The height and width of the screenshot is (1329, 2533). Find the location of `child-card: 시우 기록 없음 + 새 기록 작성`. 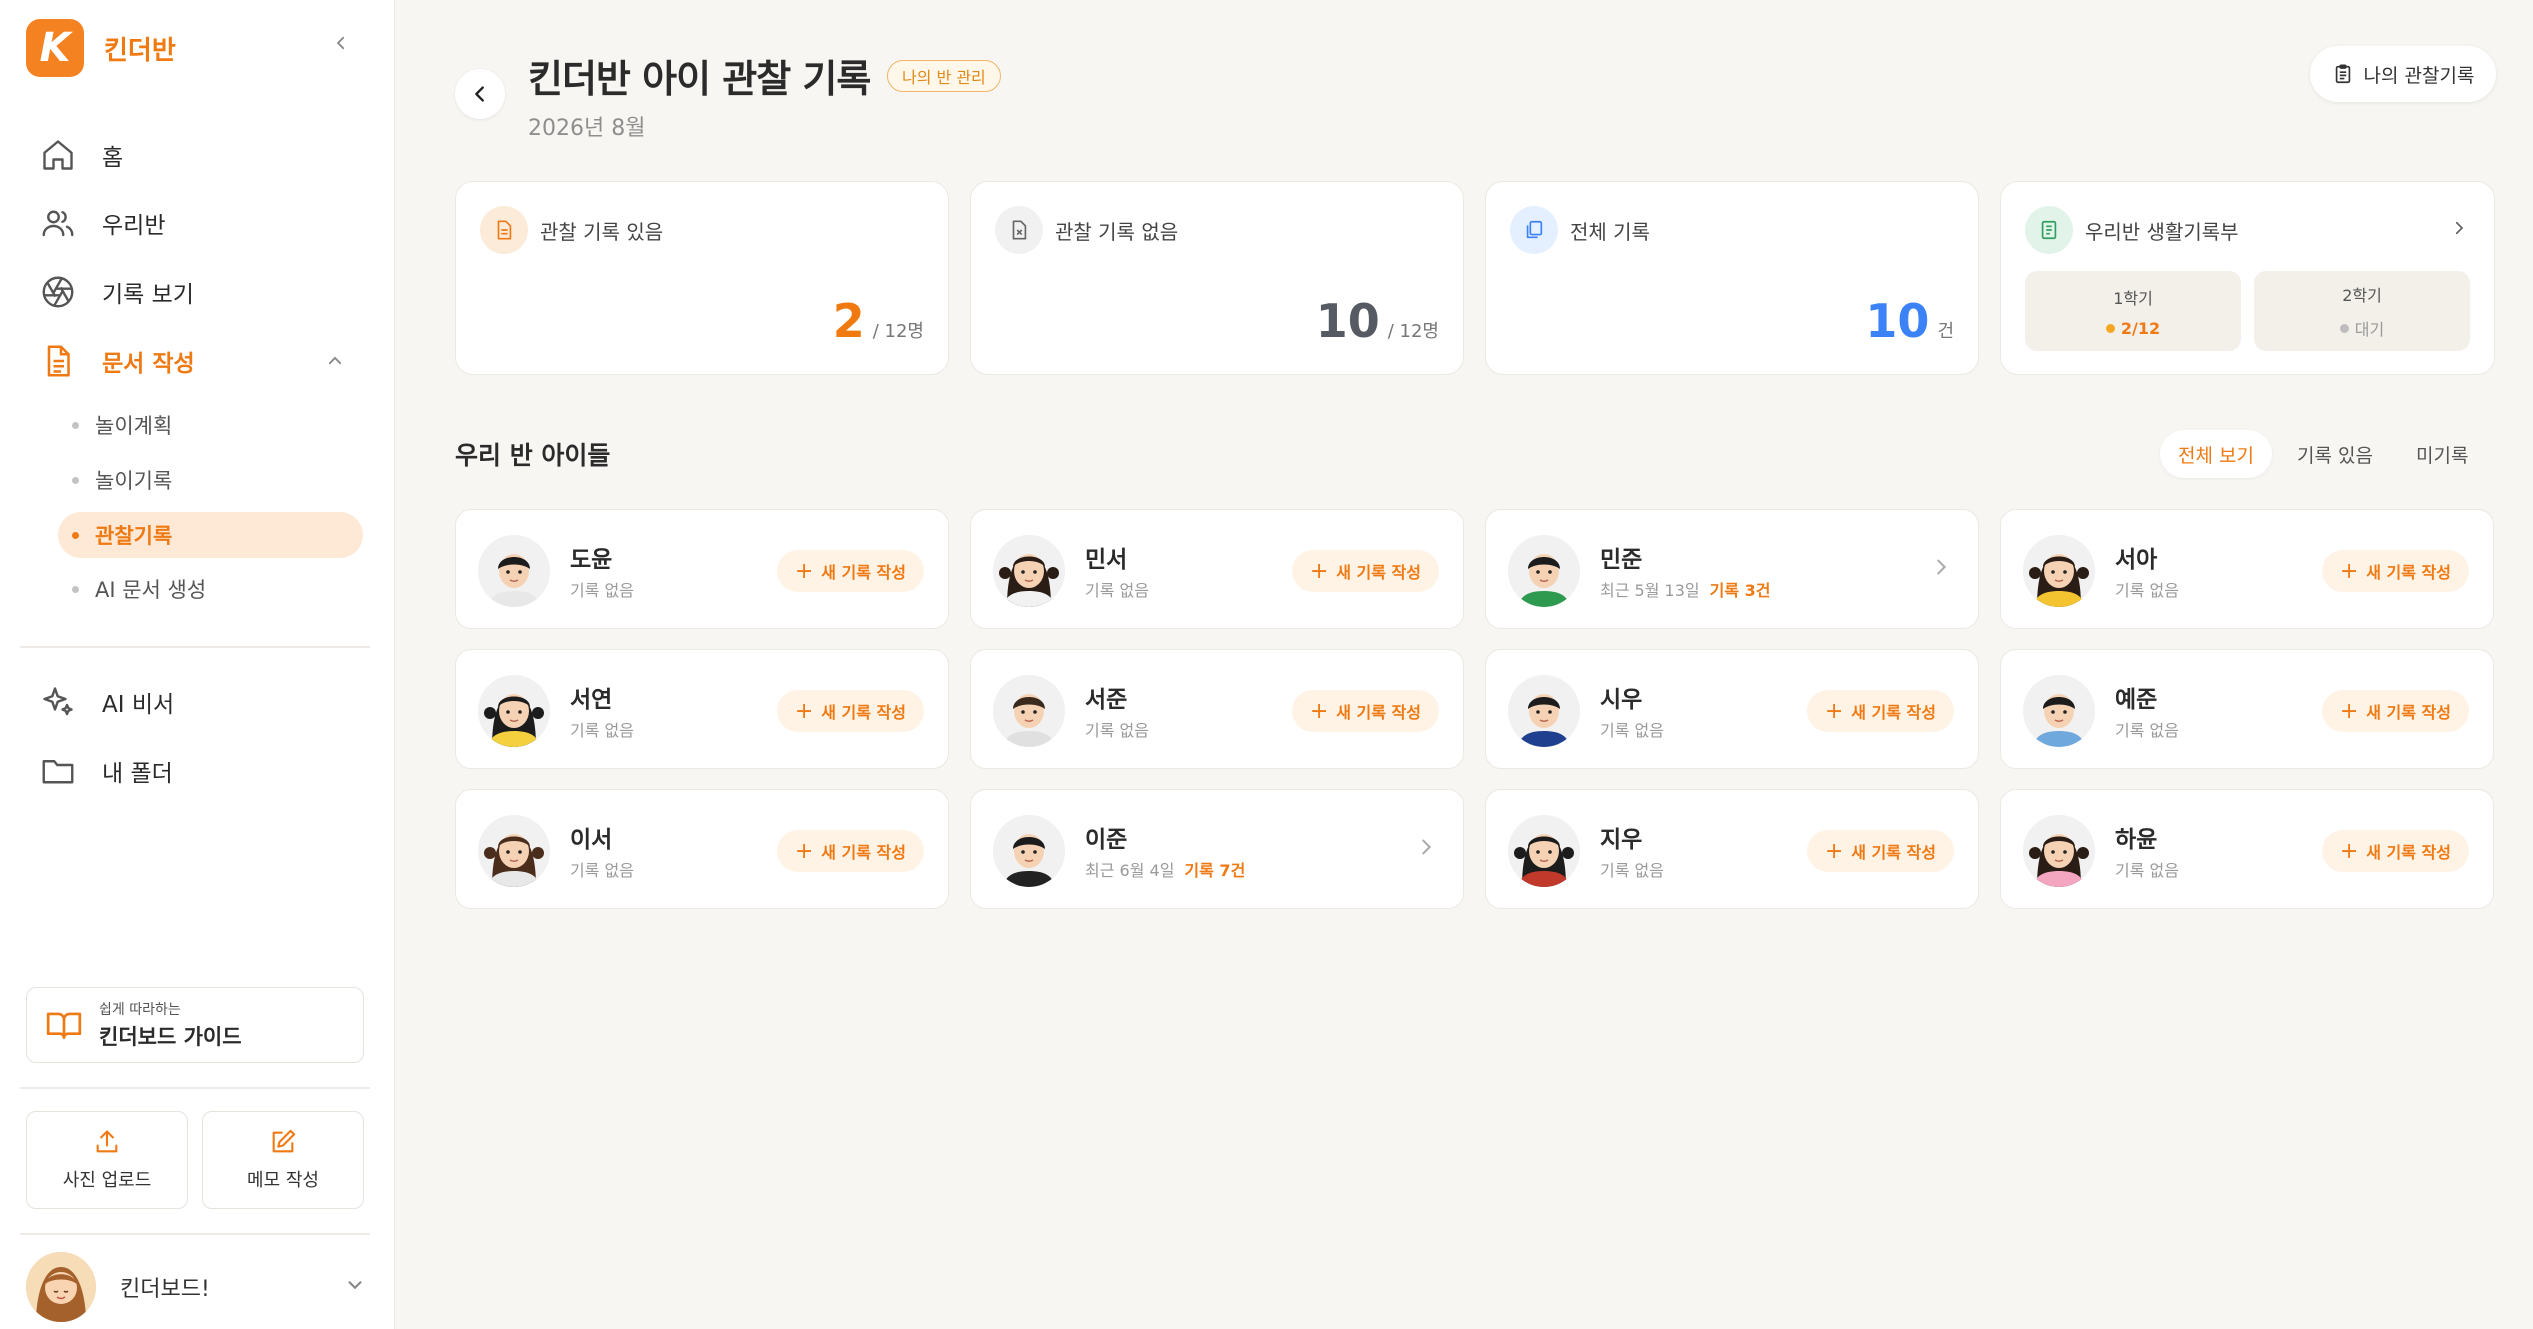

child-card: 시우 기록 없음 + 새 기록 작성 is located at coordinates (1732, 709).